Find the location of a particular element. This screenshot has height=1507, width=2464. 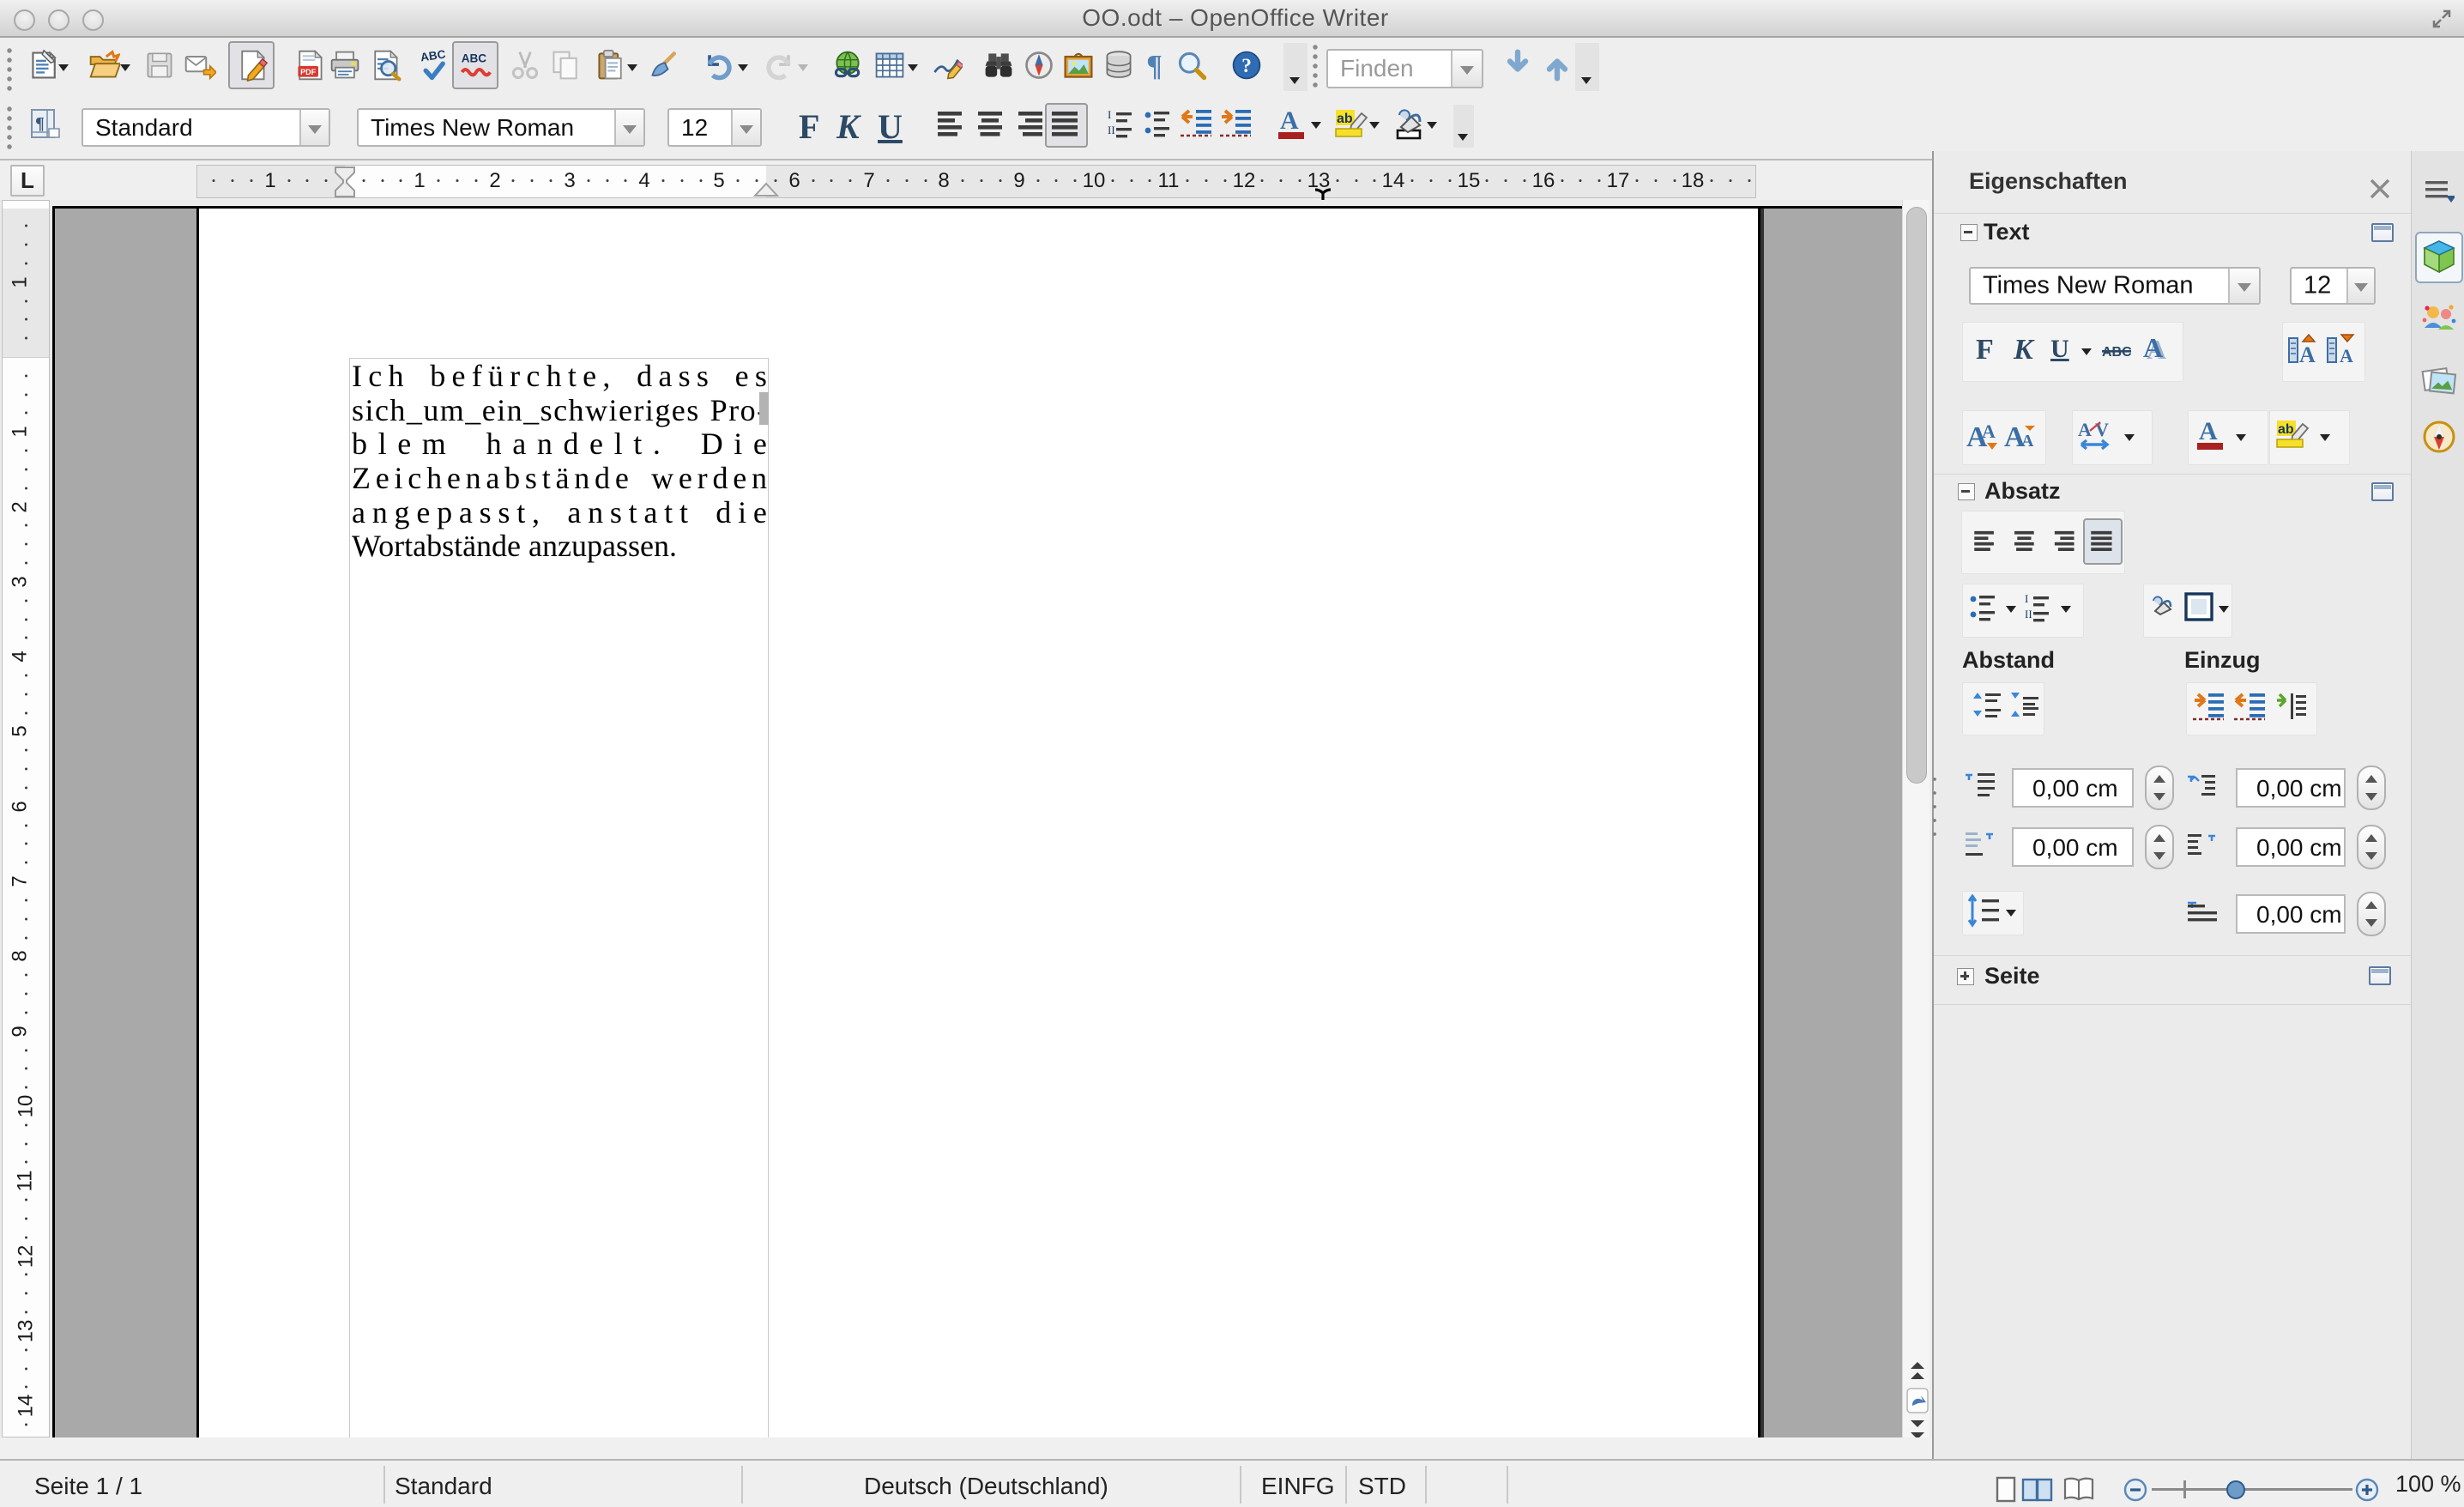

svg-text: F is located at coordinates (1985, 350).